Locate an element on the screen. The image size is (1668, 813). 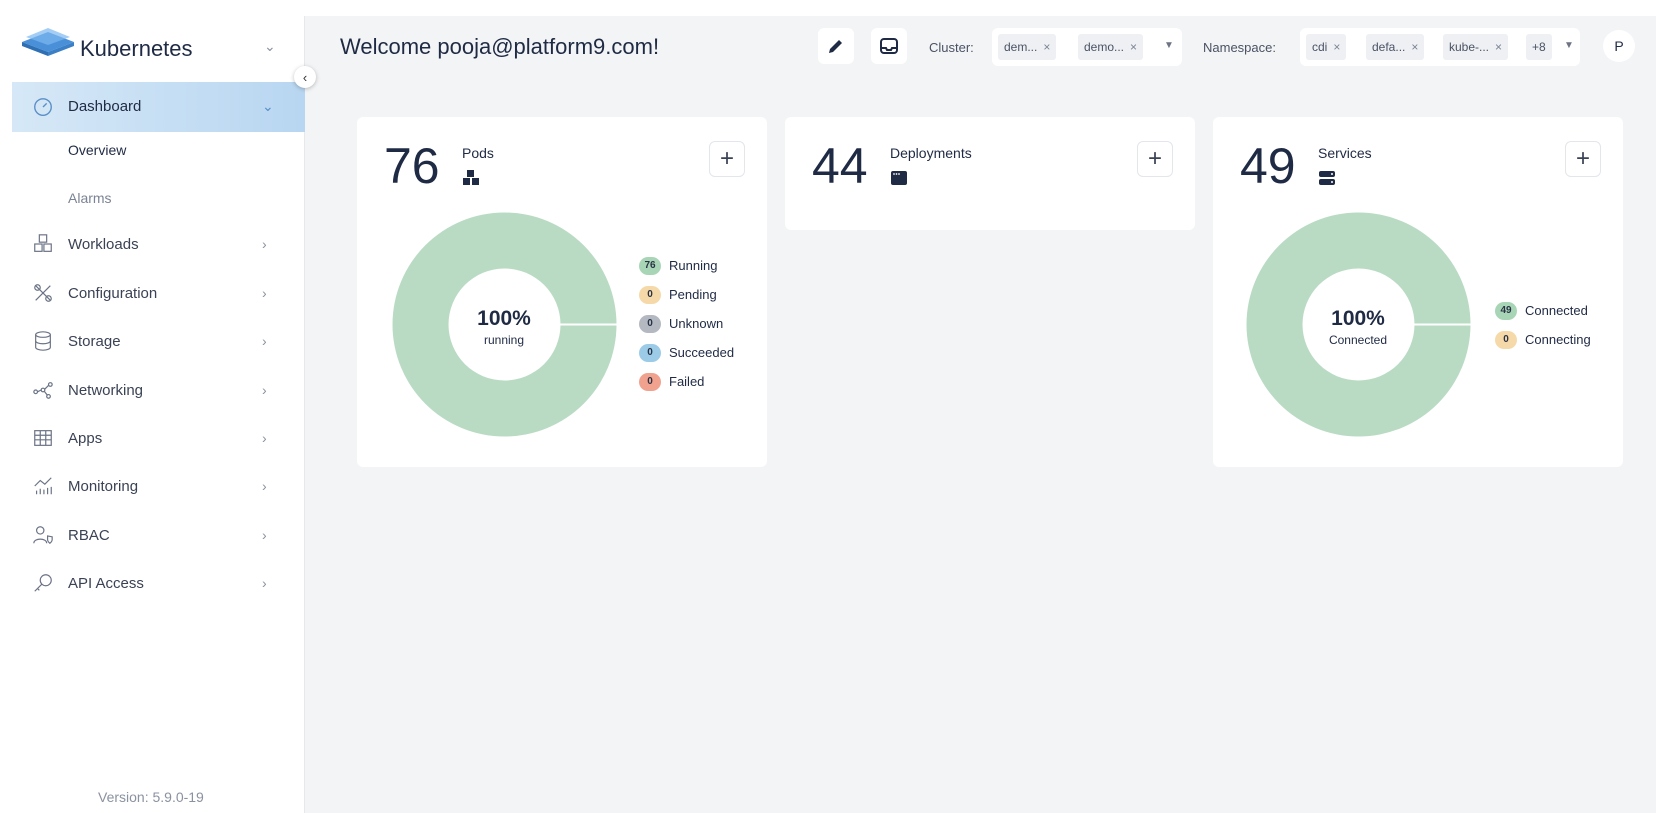
legend-badge: 49 is located at coordinates (1506, 310).